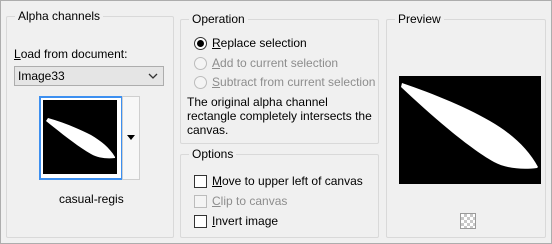  Describe the element at coordinates (153, 76) in the screenshot. I see `chevron-down-icon` at that location.